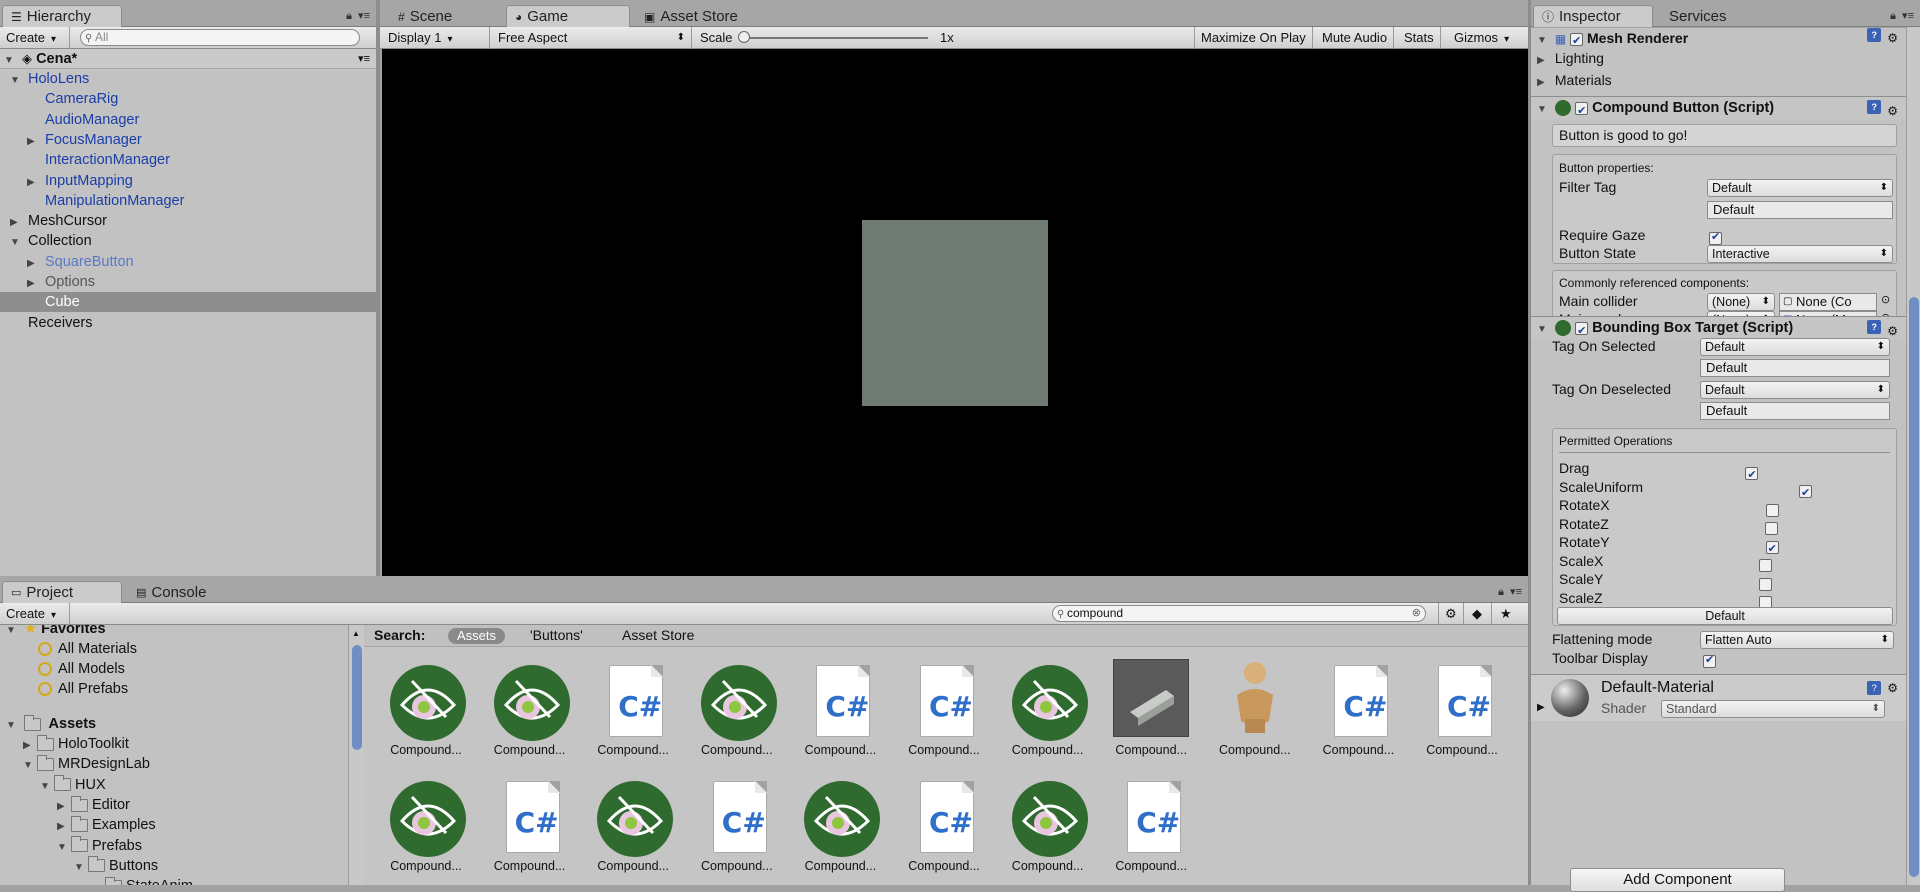 Image resolution: width=1920 pixels, height=892 pixels. What do you see at coordinates (356, 755) in the screenshot?
I see `tree-scrollbar: ▲` at bounding box center [356, 755].